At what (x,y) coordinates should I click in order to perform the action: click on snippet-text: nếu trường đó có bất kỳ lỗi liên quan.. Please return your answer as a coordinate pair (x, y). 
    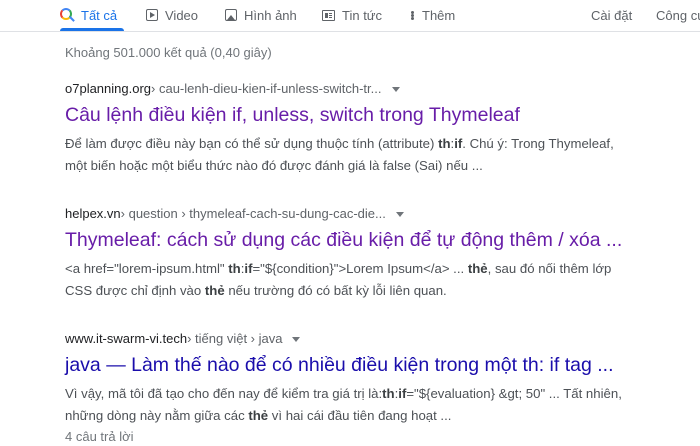
    Looking at the image, I should click on (335, 290).